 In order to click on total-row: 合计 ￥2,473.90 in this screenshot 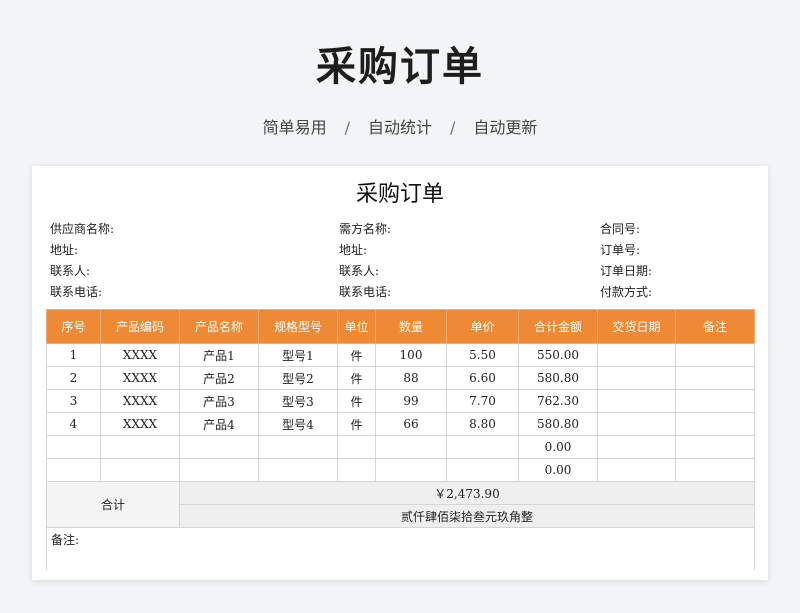, I will do `click(400, 504)`.